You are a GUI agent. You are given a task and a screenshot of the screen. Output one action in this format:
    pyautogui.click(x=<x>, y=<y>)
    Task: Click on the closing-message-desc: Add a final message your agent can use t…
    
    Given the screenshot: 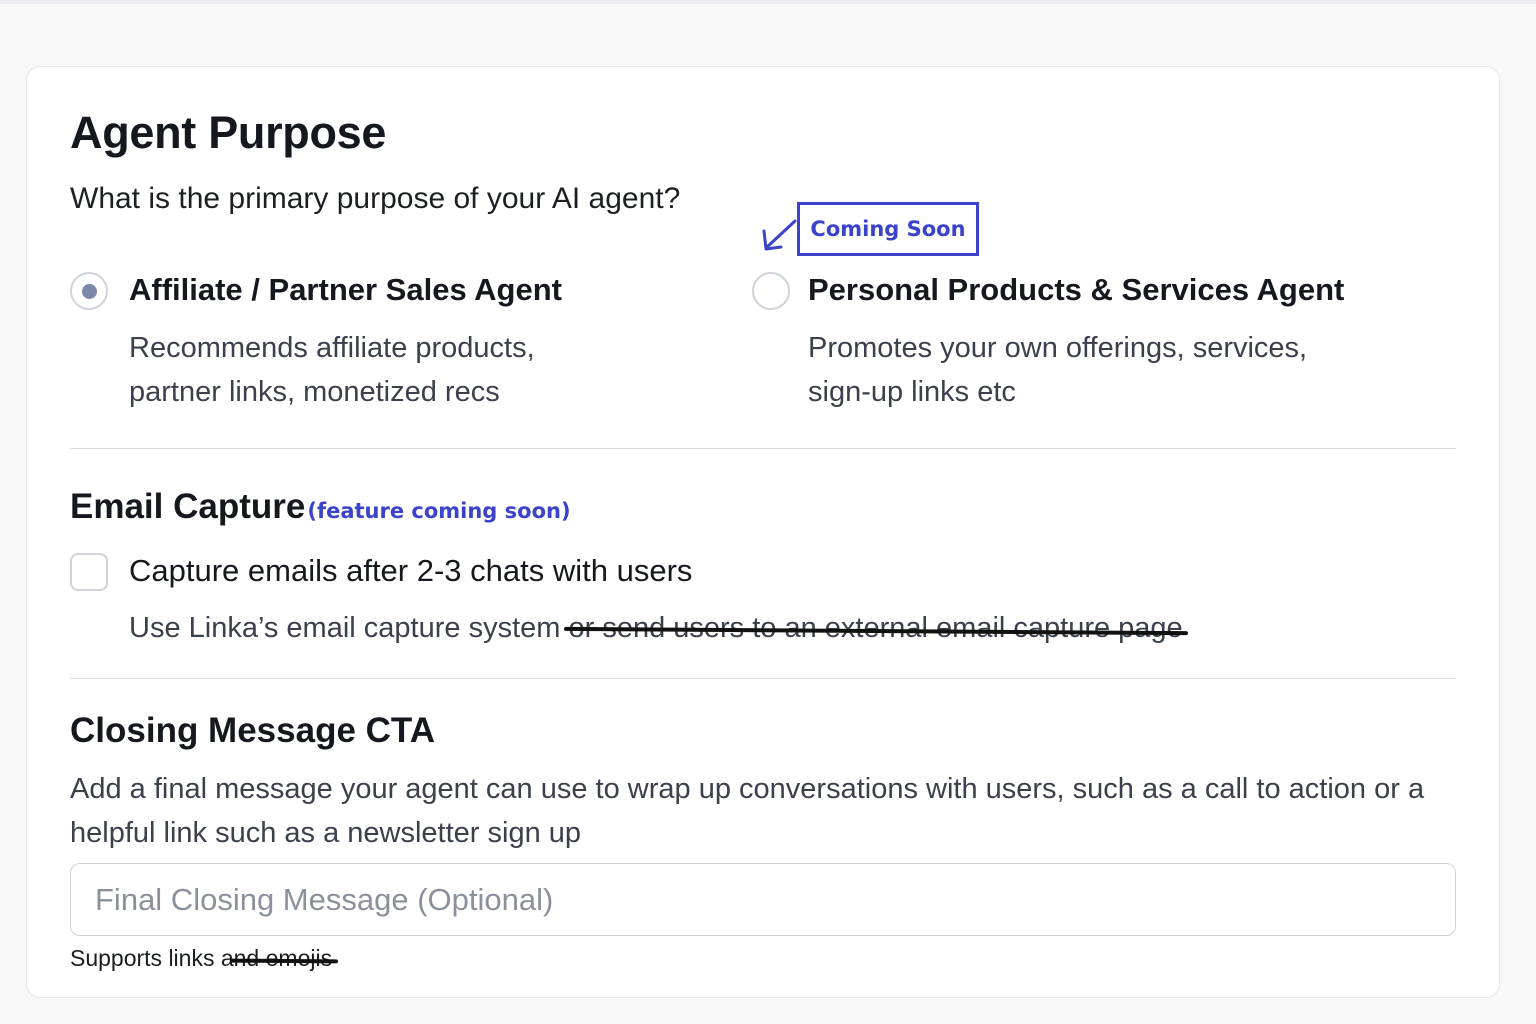 What is the action you would take?
    pyautogui.click(x=747, y=811)
    